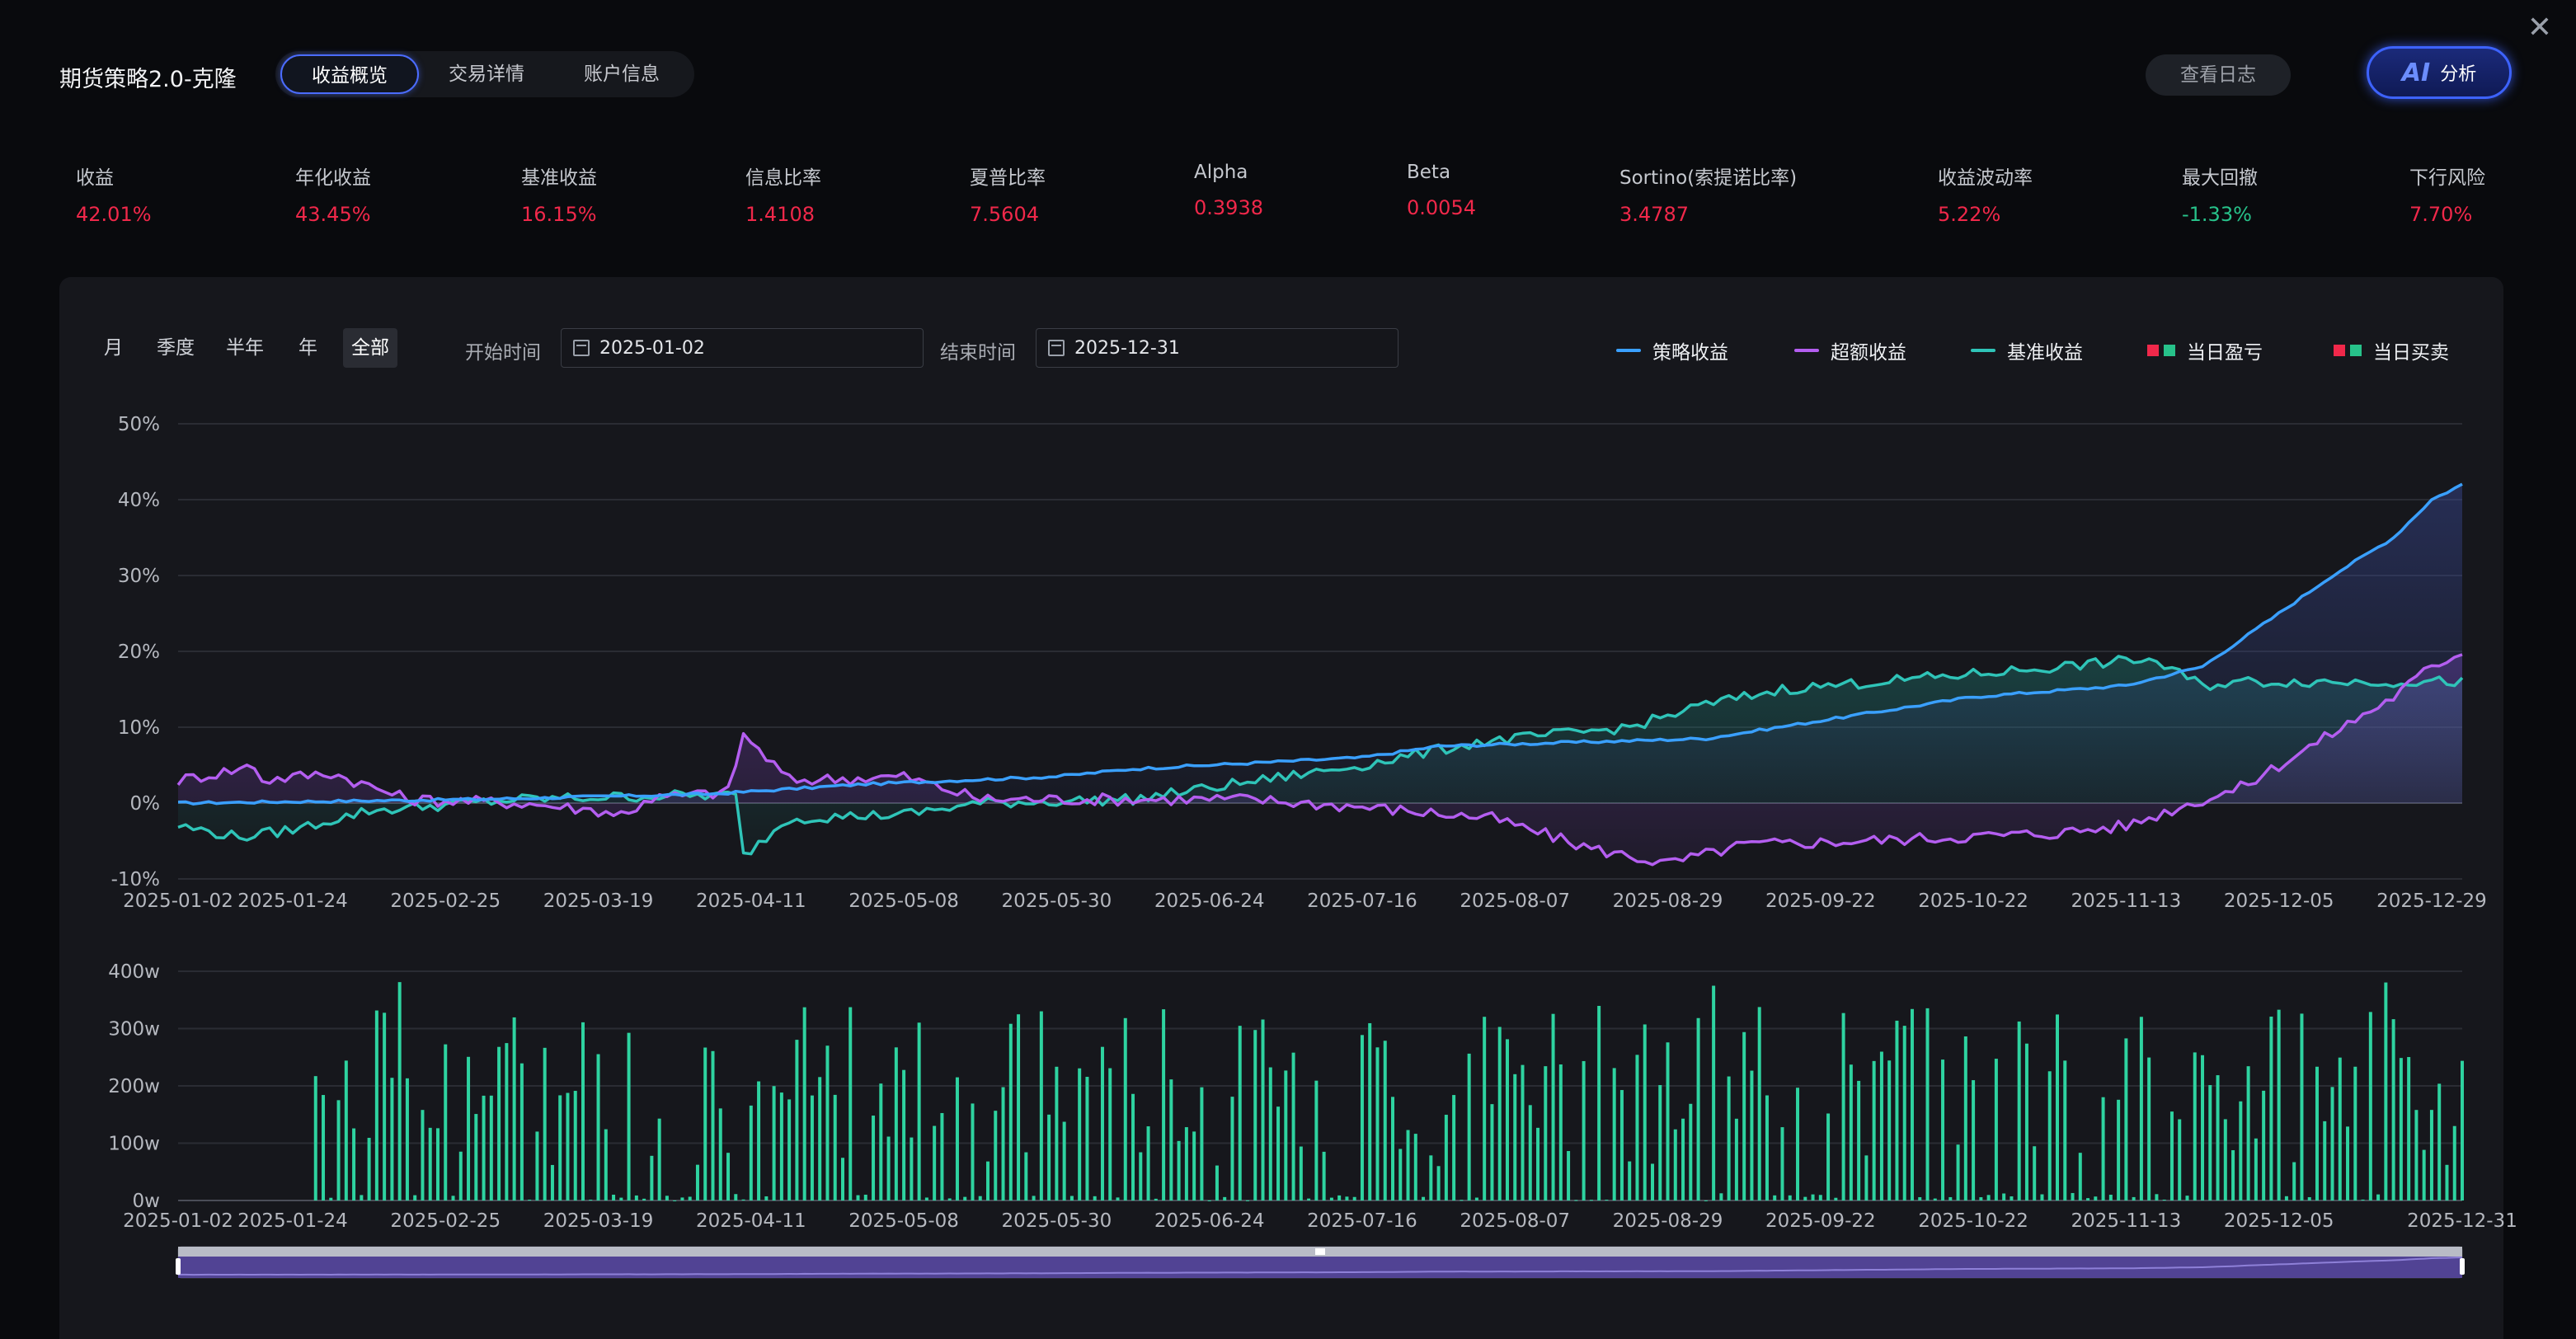 The image size is (2576, 1339). Describe the element at coordinates (559, 194) in the screenshot. I see `metric-benchmark-return: 基准收益 16.15%` at that location.